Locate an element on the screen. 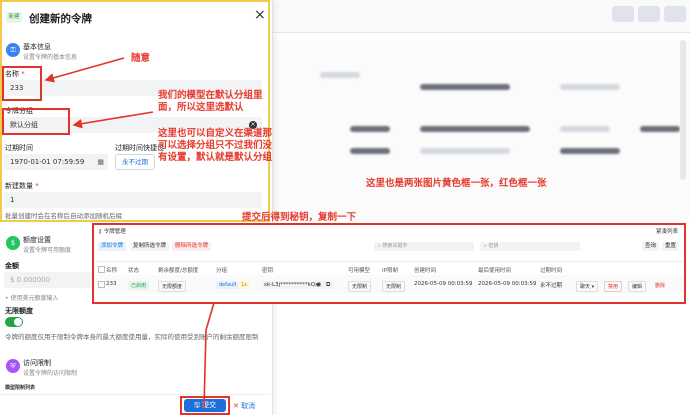 This screenshot has width=690, height=415. cell-expire: 永不过期 is located at coordinates (551, 286).